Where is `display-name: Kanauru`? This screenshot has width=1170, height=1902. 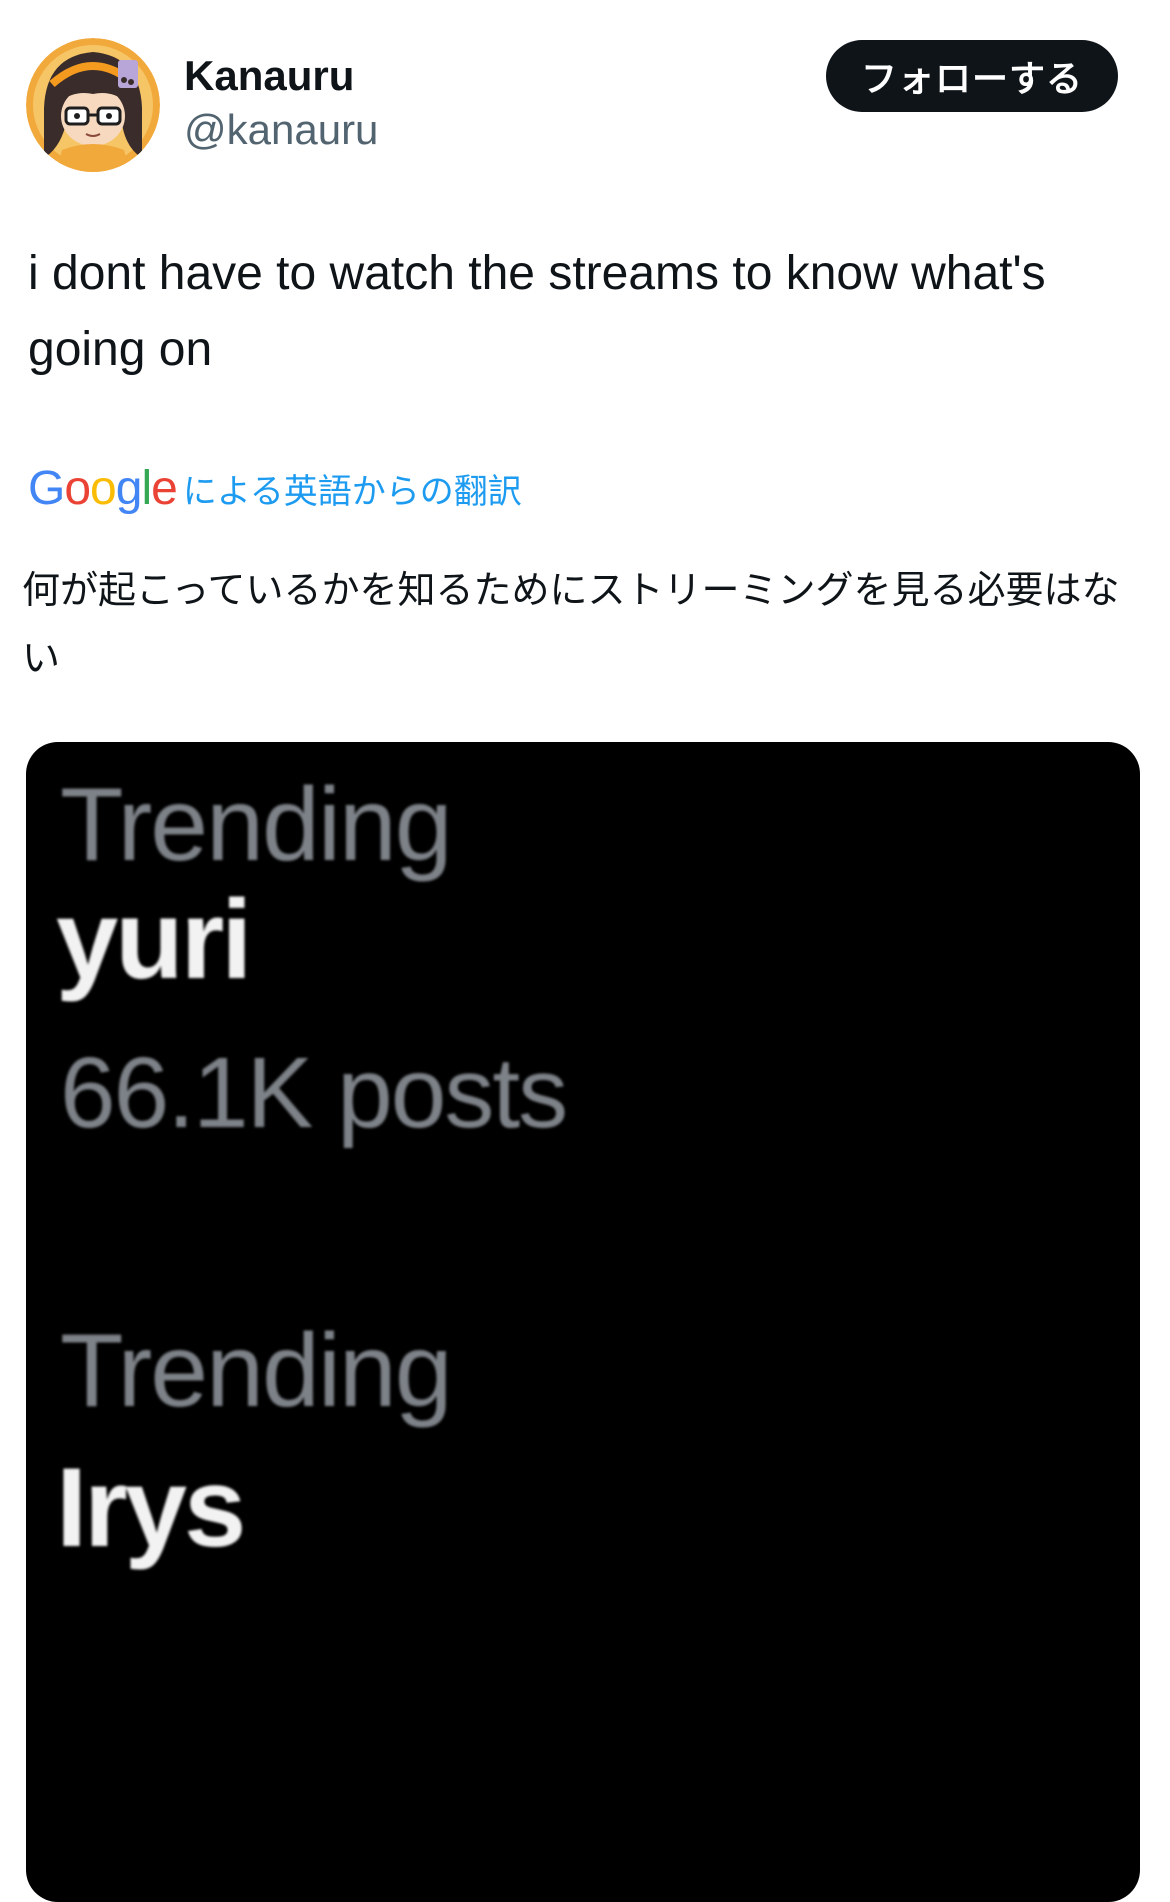 display-name: Kanauru is located at coordinates (269, 76).